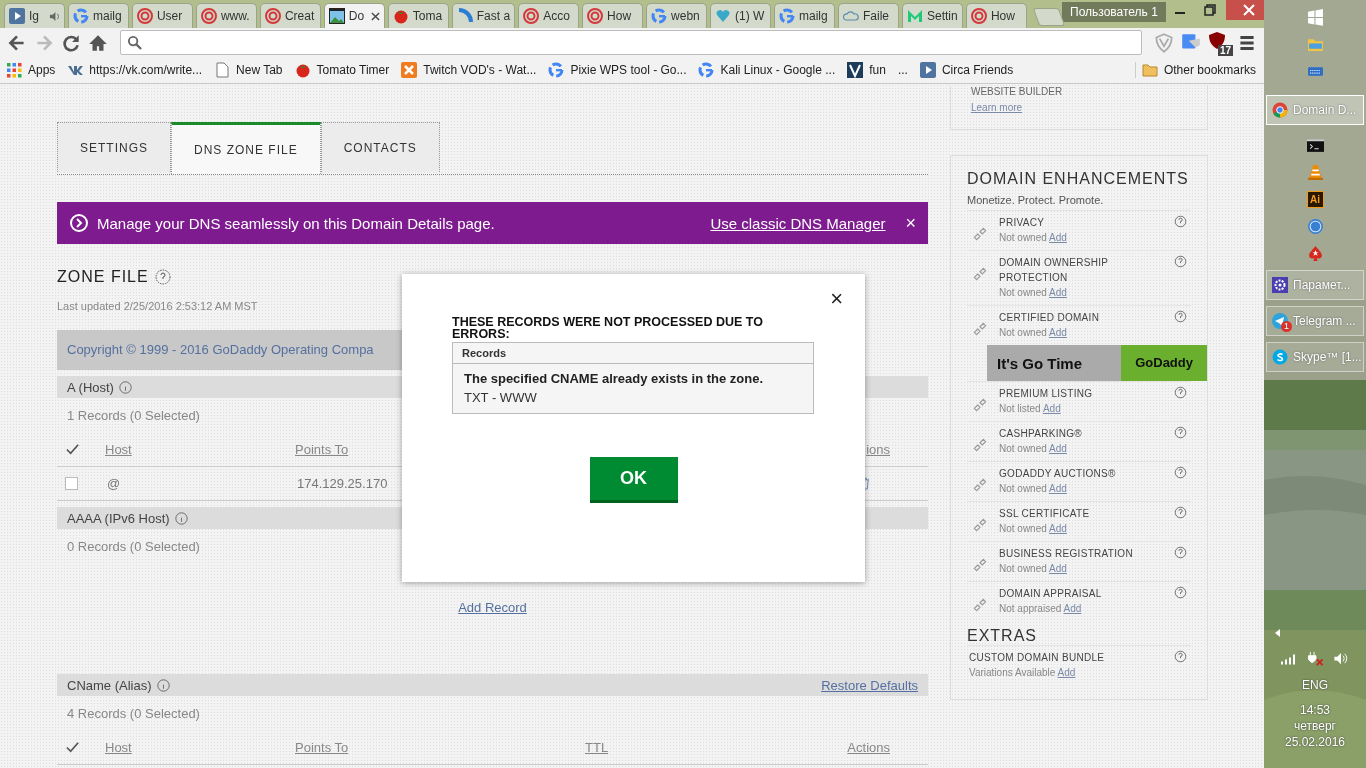 This screenshot has height=768, width=1366. I want to click on round-logo-icon, so click(1315, 226).